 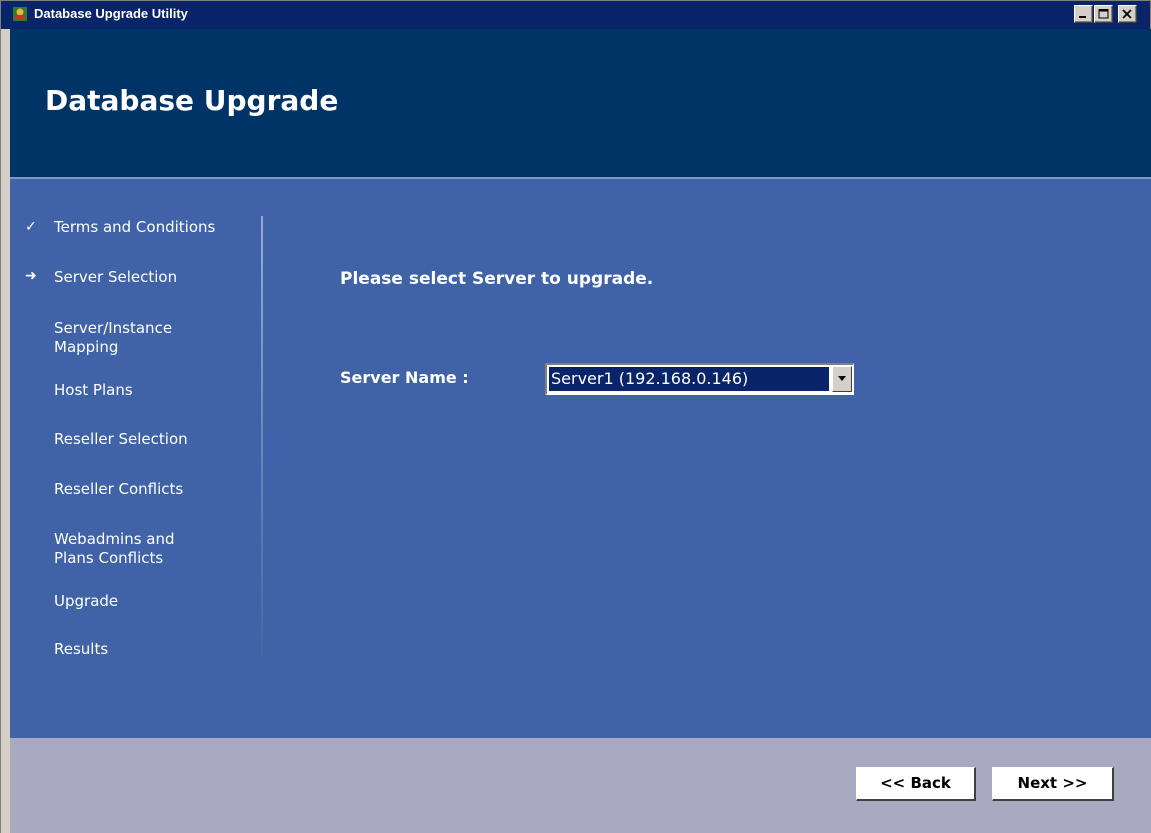 I want to click on sidebar-divider, so click(x=262, y=436).